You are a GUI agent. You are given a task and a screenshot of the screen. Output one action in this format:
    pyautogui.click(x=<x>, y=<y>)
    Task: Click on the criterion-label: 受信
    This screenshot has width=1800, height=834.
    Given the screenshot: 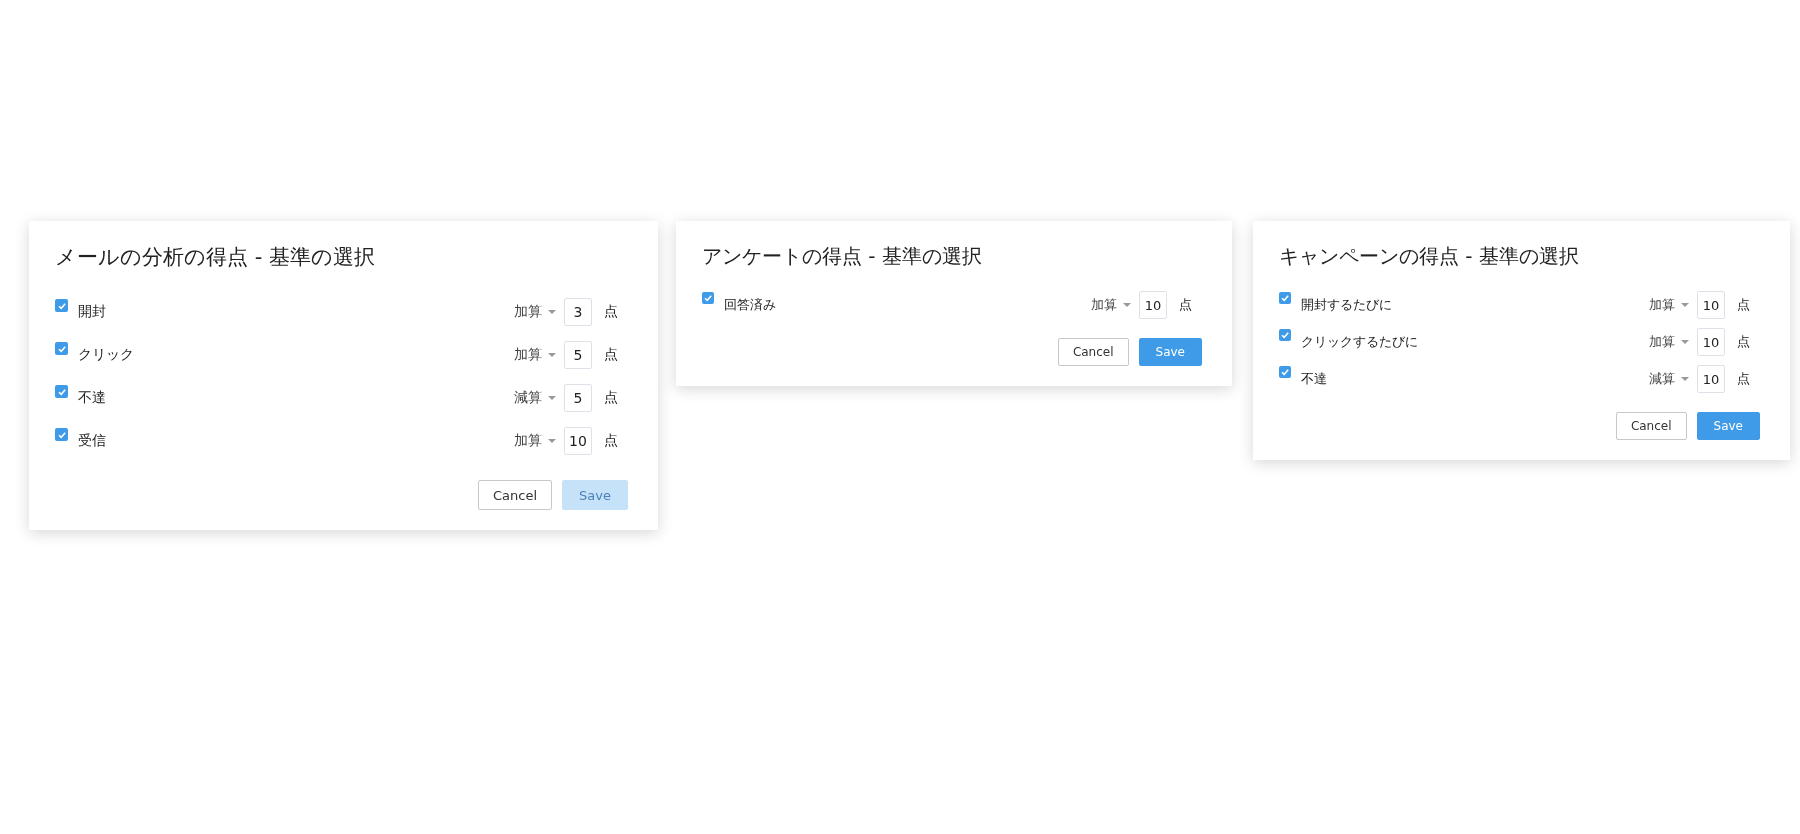 What is the action you would take?
    pyautogui.click(x=92, y=441)
    